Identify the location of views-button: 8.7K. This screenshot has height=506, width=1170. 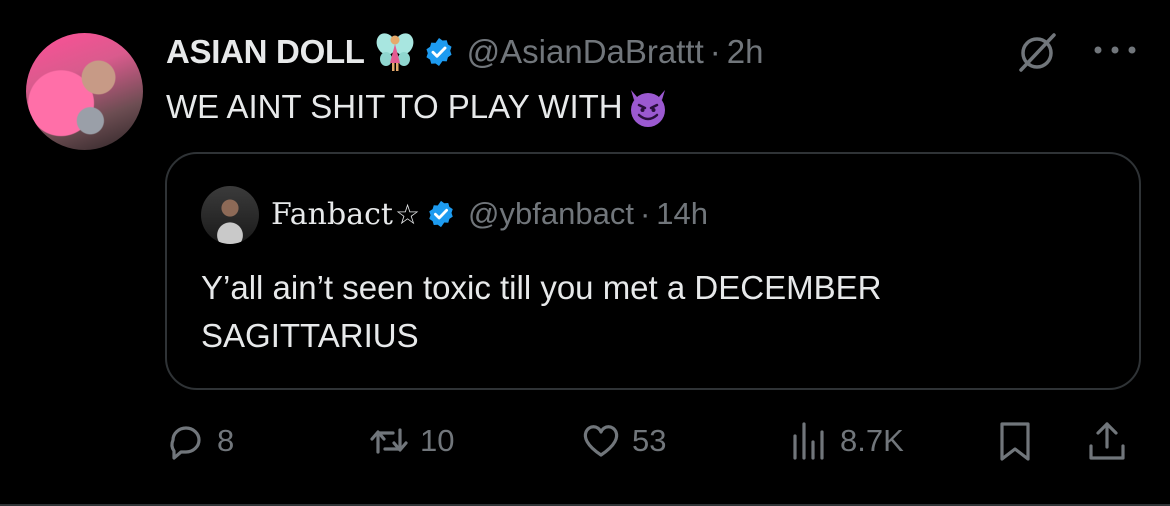
(846, 441).